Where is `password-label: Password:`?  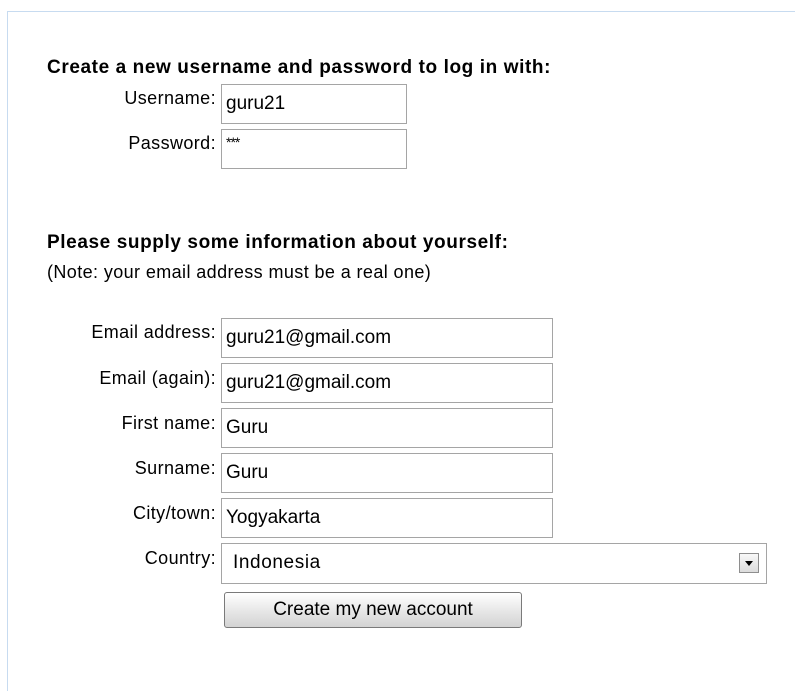 password-label: Password: is located at coordinates (172, 143).